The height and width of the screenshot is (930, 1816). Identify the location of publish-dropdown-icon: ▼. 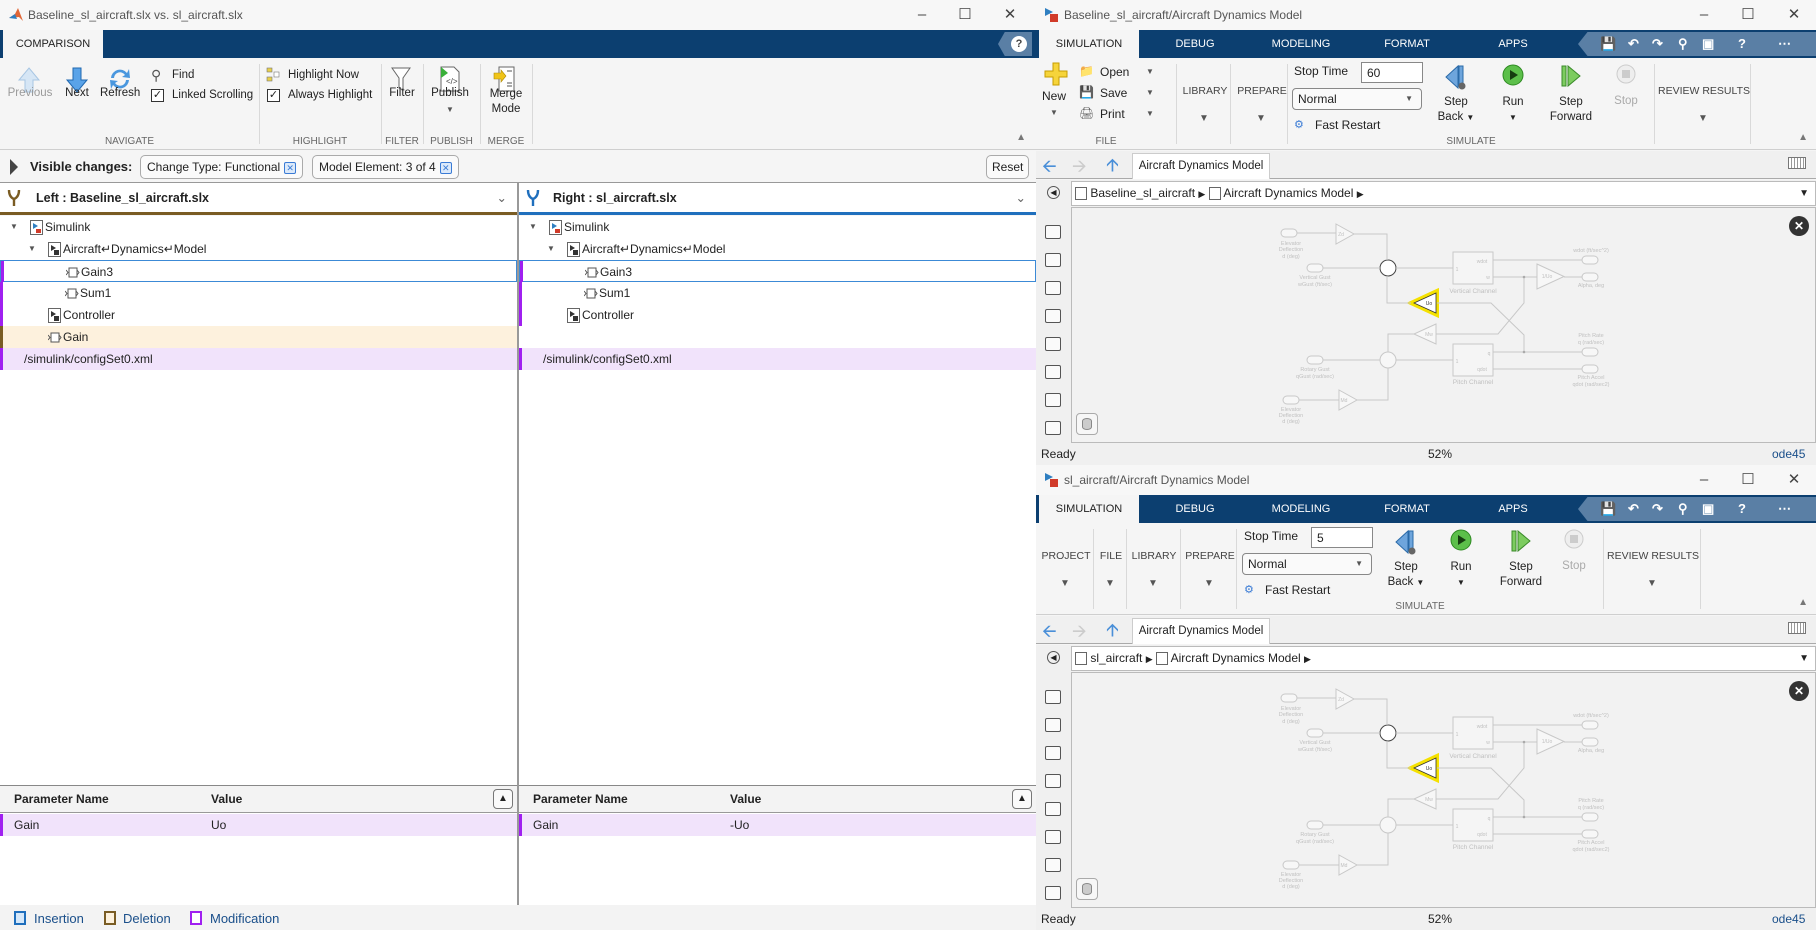
(450, 109).